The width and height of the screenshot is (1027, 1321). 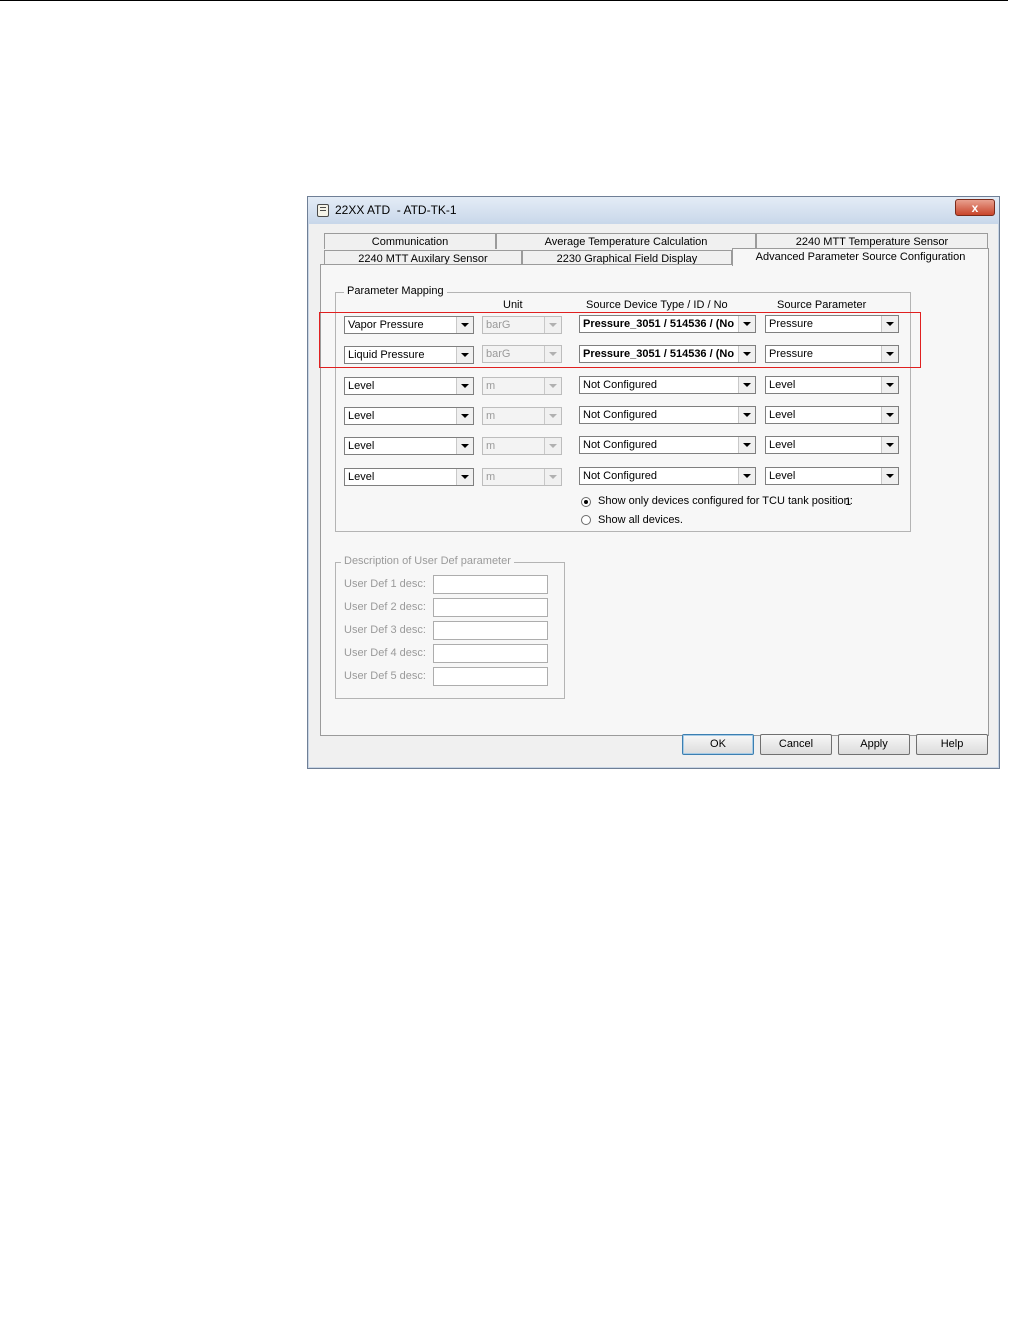 What do you see at coordinates (657, 305) in the screenshot?
I see `source-device-header: Source Device Type / ID / No` at bounding box center [657, 305].